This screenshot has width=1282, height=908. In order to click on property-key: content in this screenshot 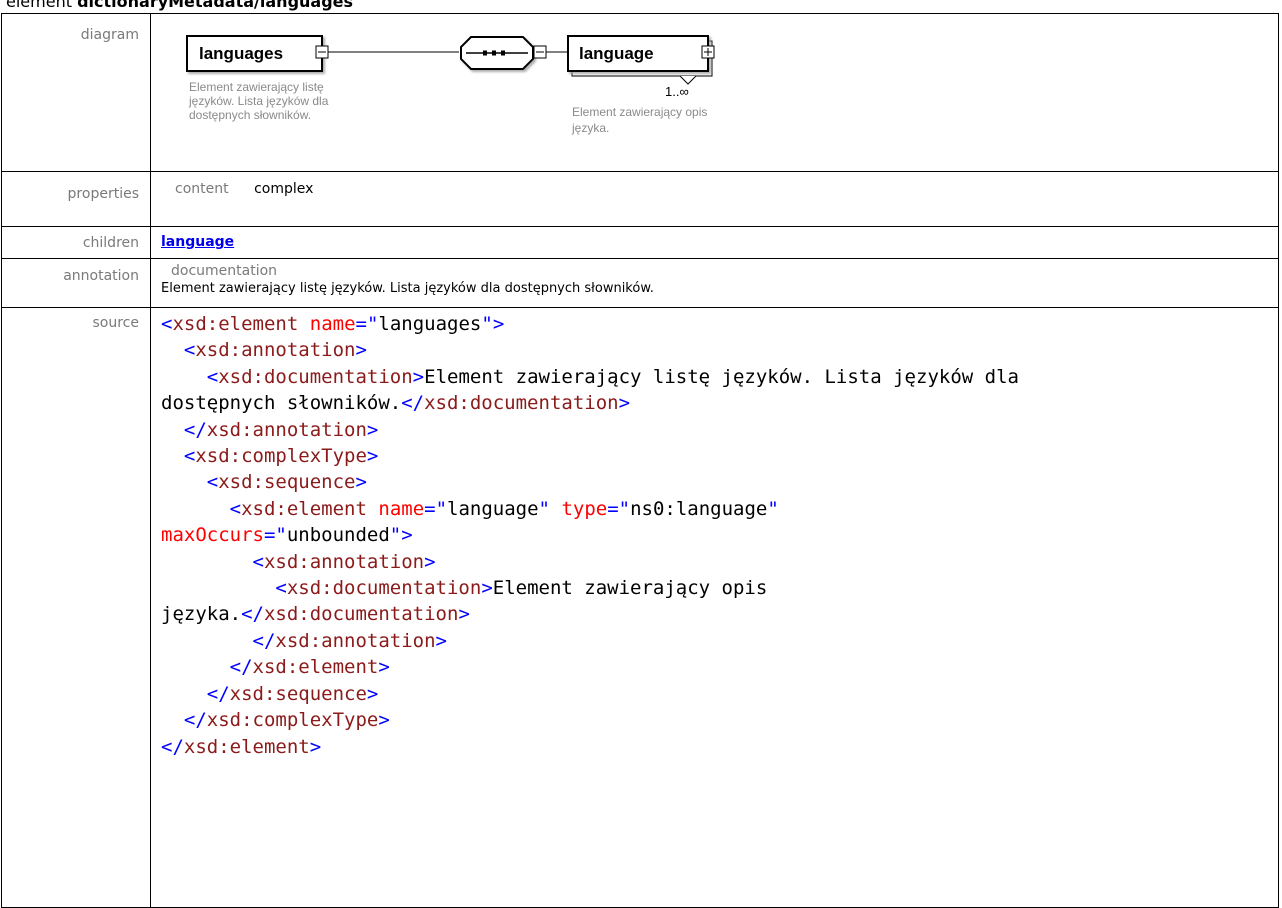, I will do `click(202, 189)`.